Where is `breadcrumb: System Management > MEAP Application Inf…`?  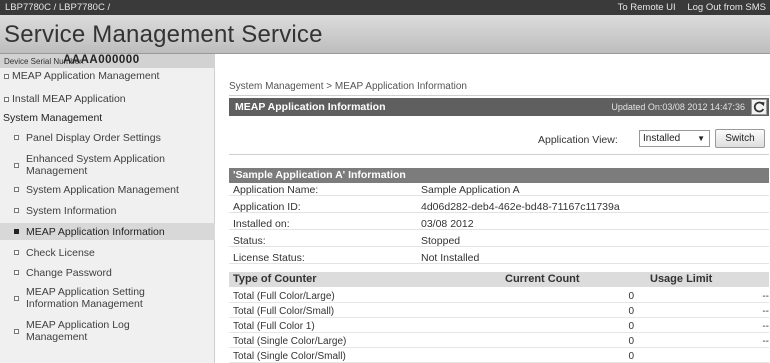 breadcrumb: System Management > MEAP Application Inf… is located at coordinates (348, 86).